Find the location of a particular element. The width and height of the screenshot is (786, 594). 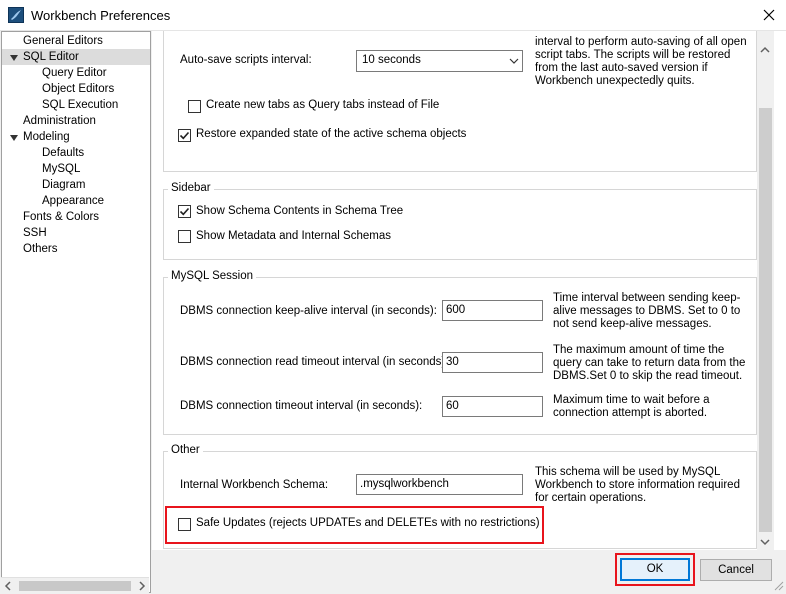

tree-item: SQL Editor is located at coordinates (76, 57).